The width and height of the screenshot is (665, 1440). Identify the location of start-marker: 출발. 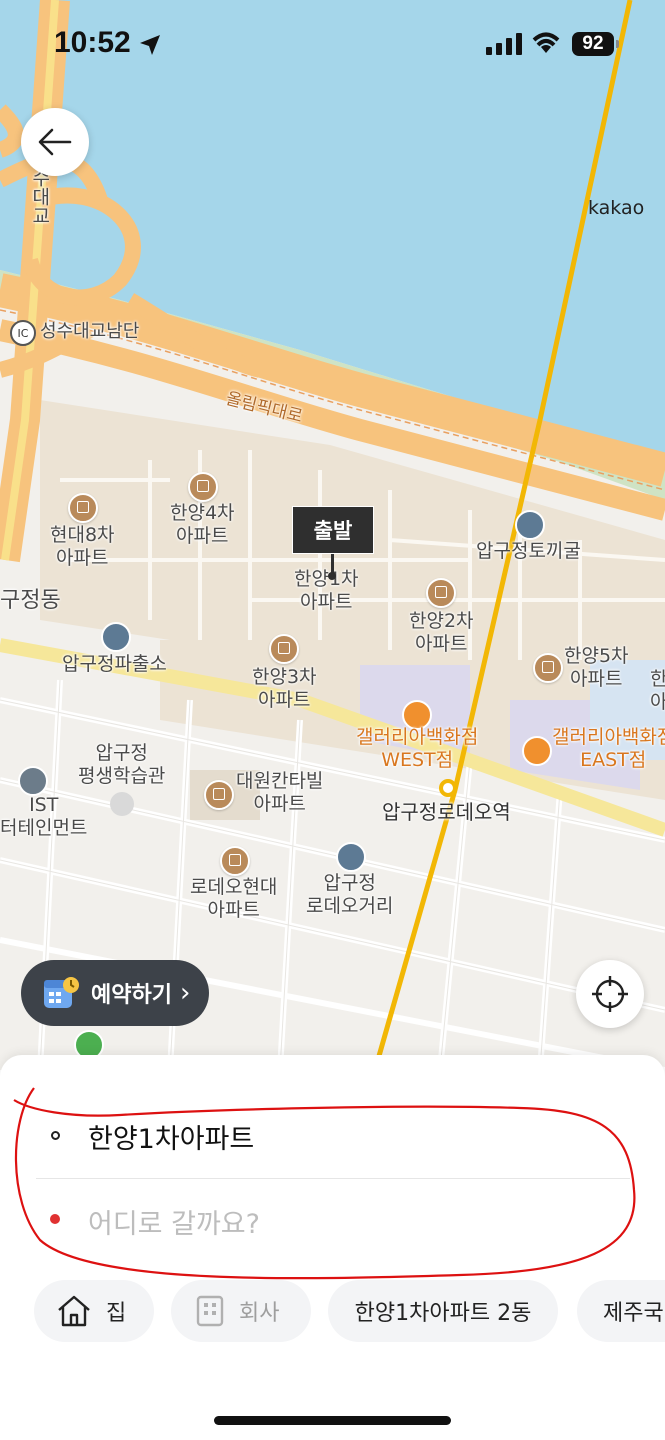
(333, 530).